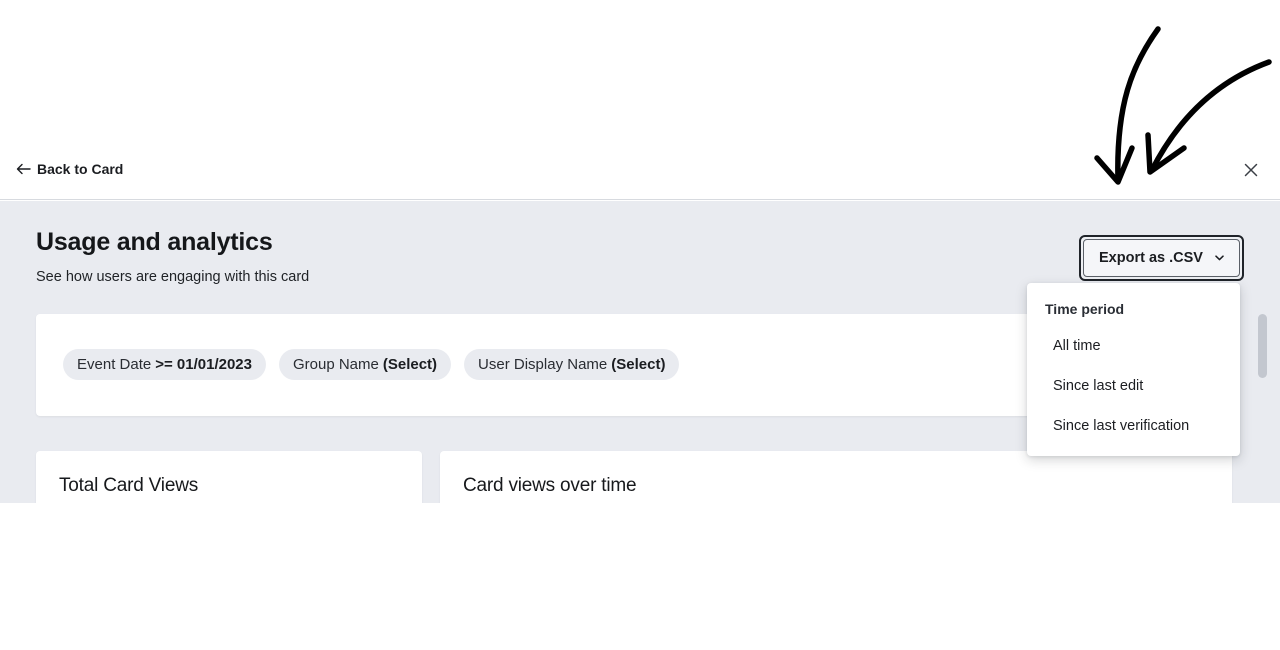  Describe the element at coordinates (129, 485) in the screenshot. I see `total-card-views-title: Total Card Views` at that location.